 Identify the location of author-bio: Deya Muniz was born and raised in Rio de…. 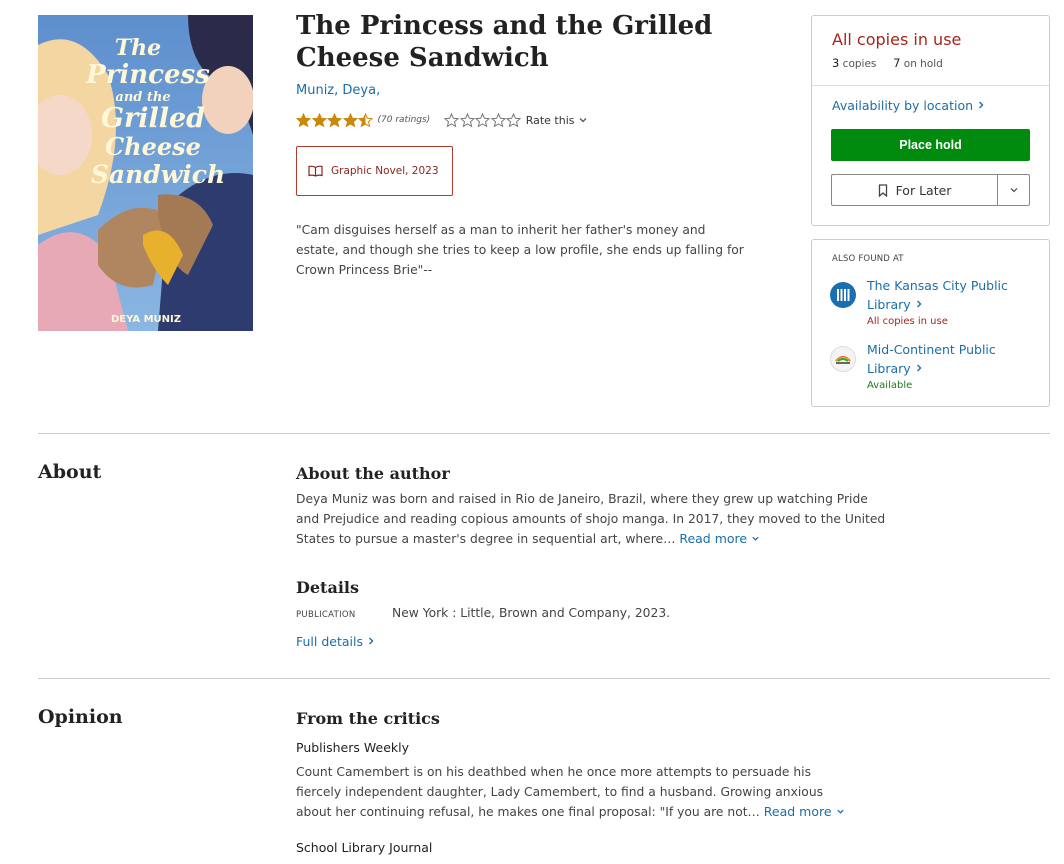
(591, 520).